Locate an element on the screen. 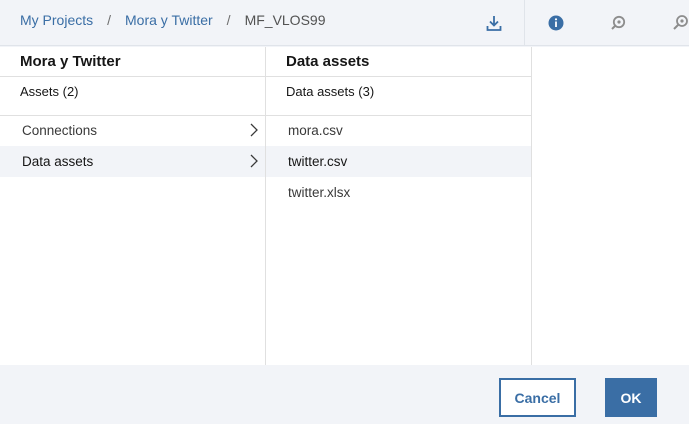  ok-button: OK is located at coordinates (631, 397).